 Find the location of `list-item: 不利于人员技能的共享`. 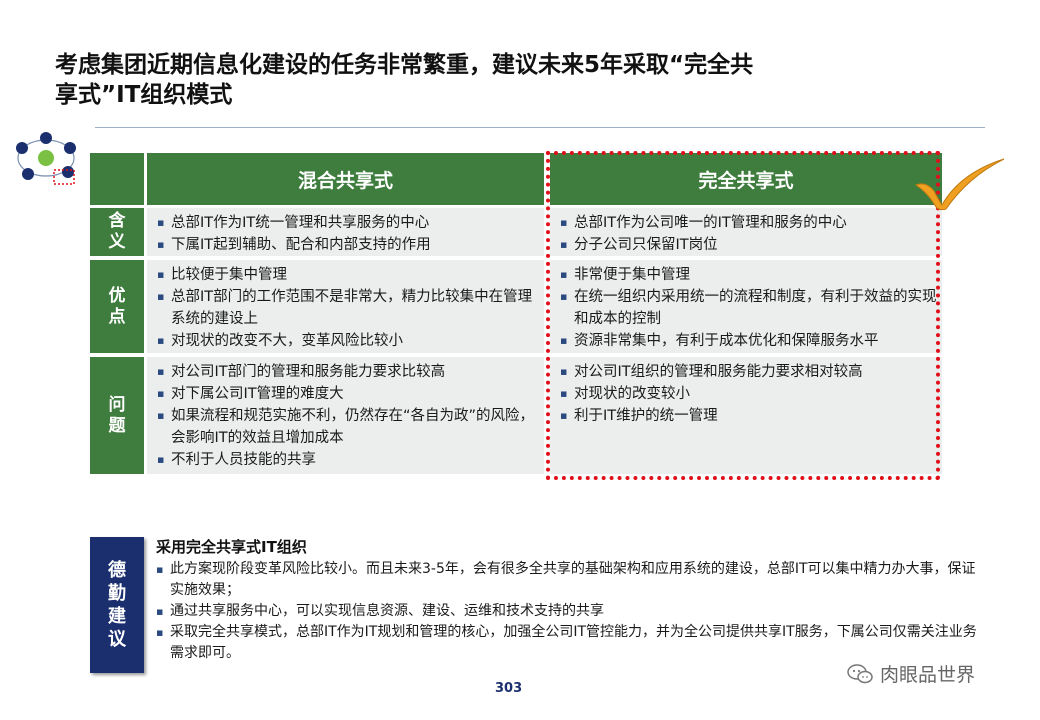

list-item: 不利于人员技能的共享 is located at coordinates (348, 460).